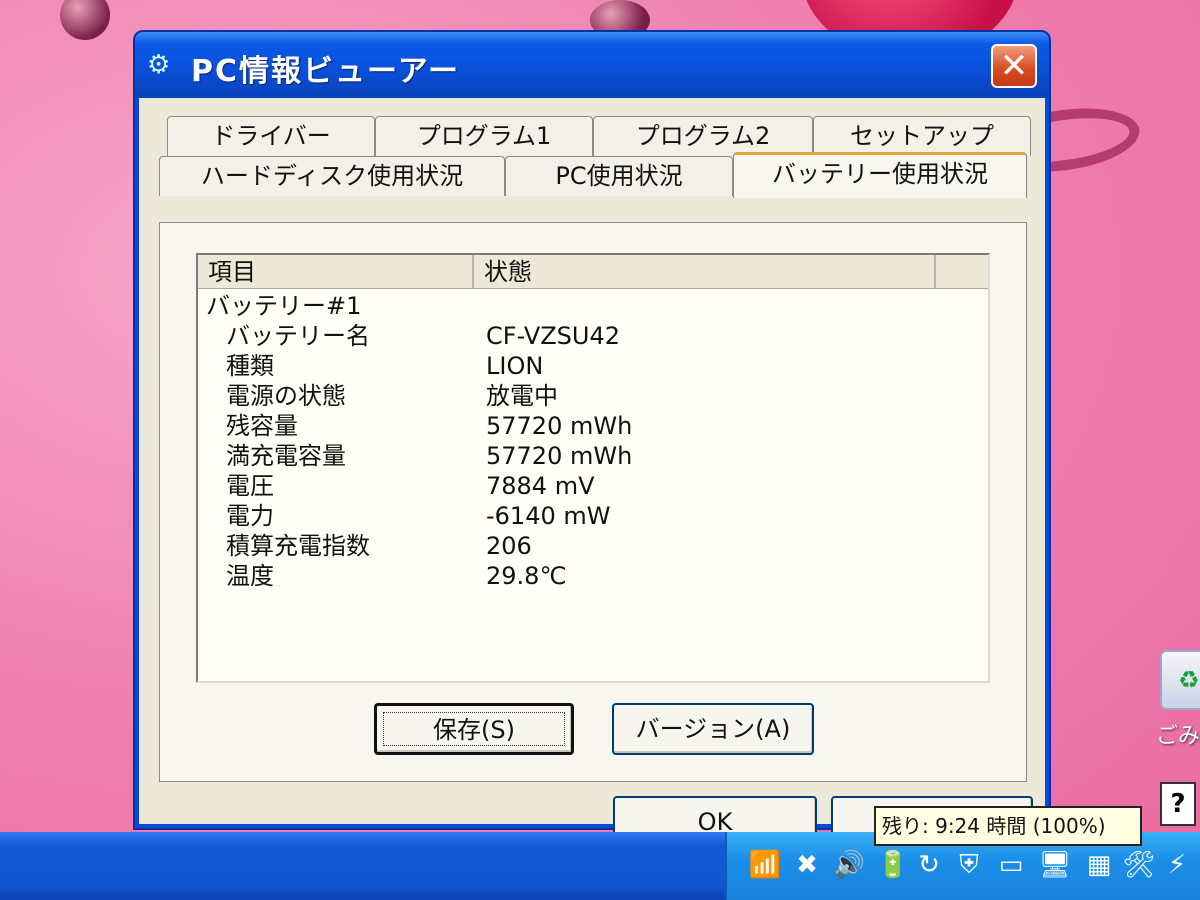 The width and height of the screenshot is (1200, 900). I want to click on item-key: 電圧, so click(250, 486).